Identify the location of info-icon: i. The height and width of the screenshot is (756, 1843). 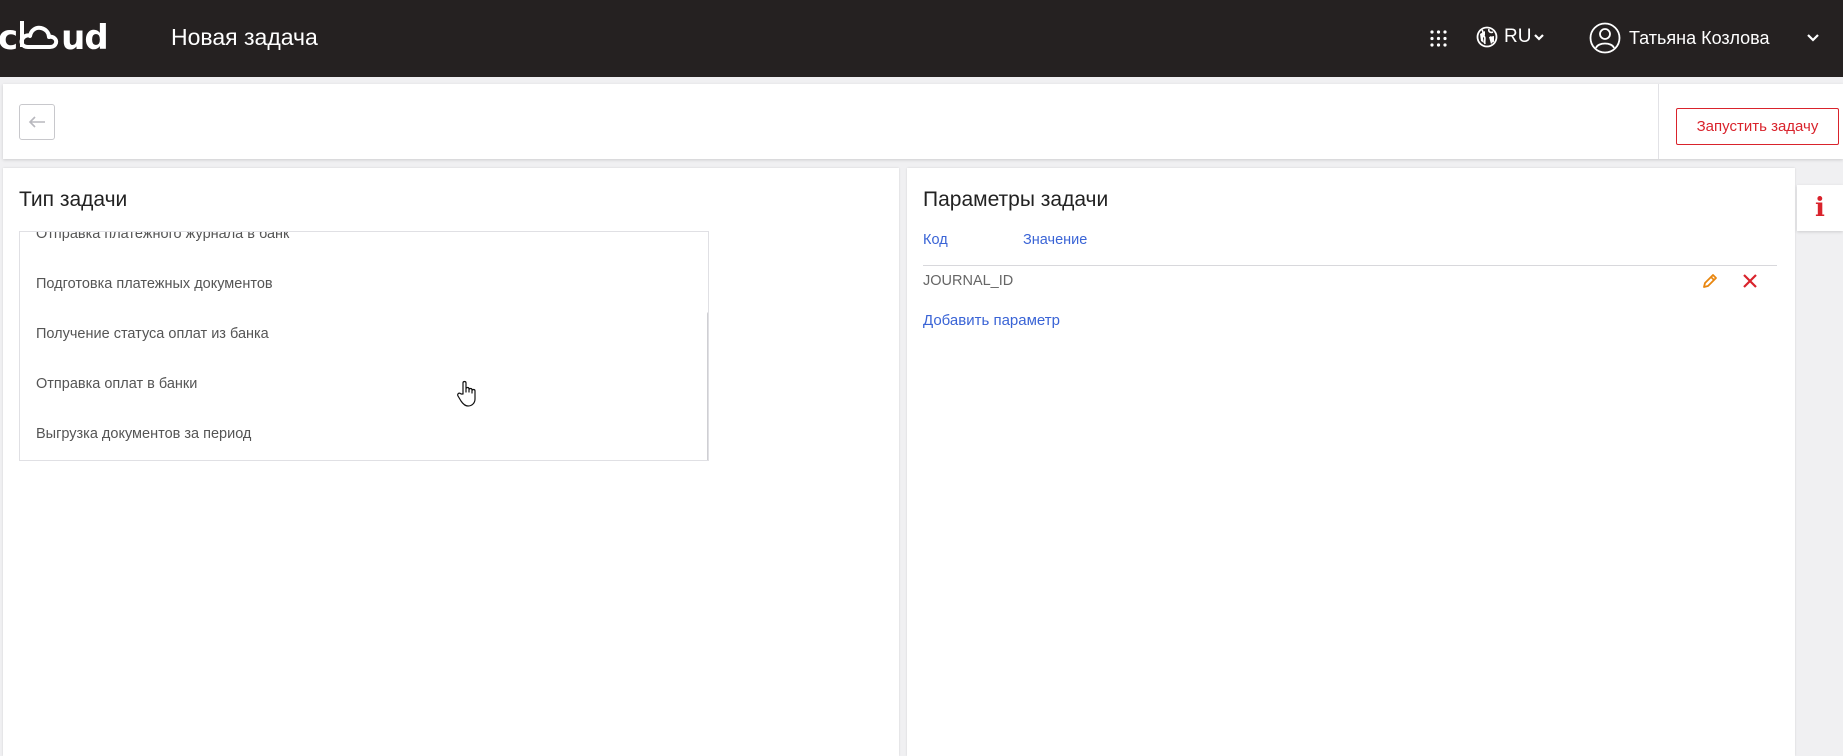
(1820, 208).